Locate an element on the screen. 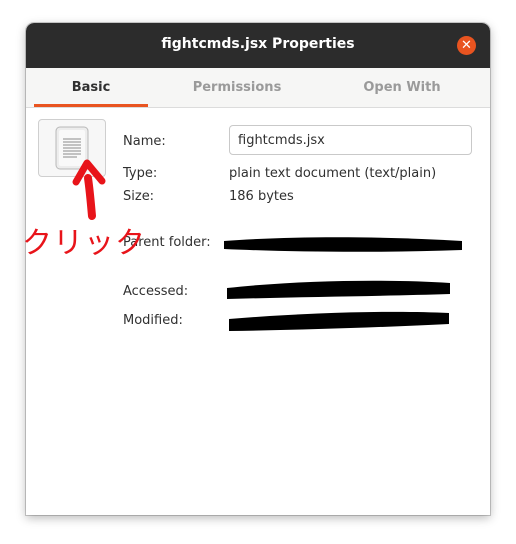 The width and height of the screenshot is (516, 544). size-value: 186 bytes is located at coordinates (261, 196).